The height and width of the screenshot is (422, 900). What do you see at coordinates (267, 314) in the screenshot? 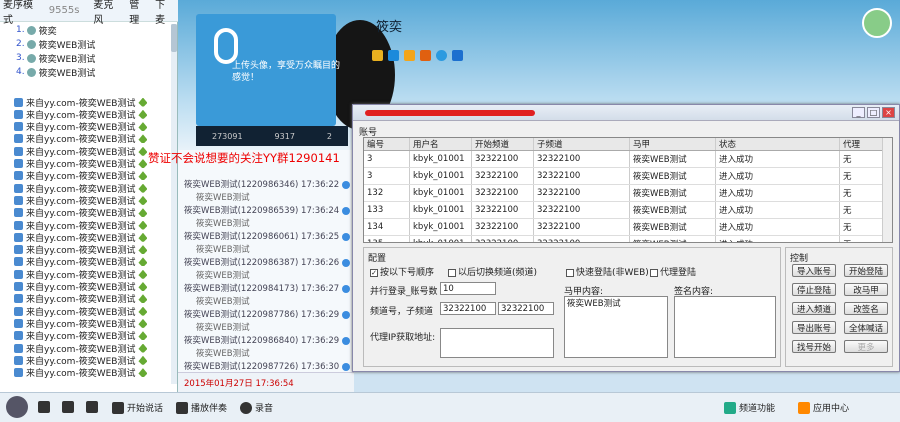
I see `chat-message-header: 筱奕WEB测试(1220987786) 17:36:29` at bounding box center [267, 314].